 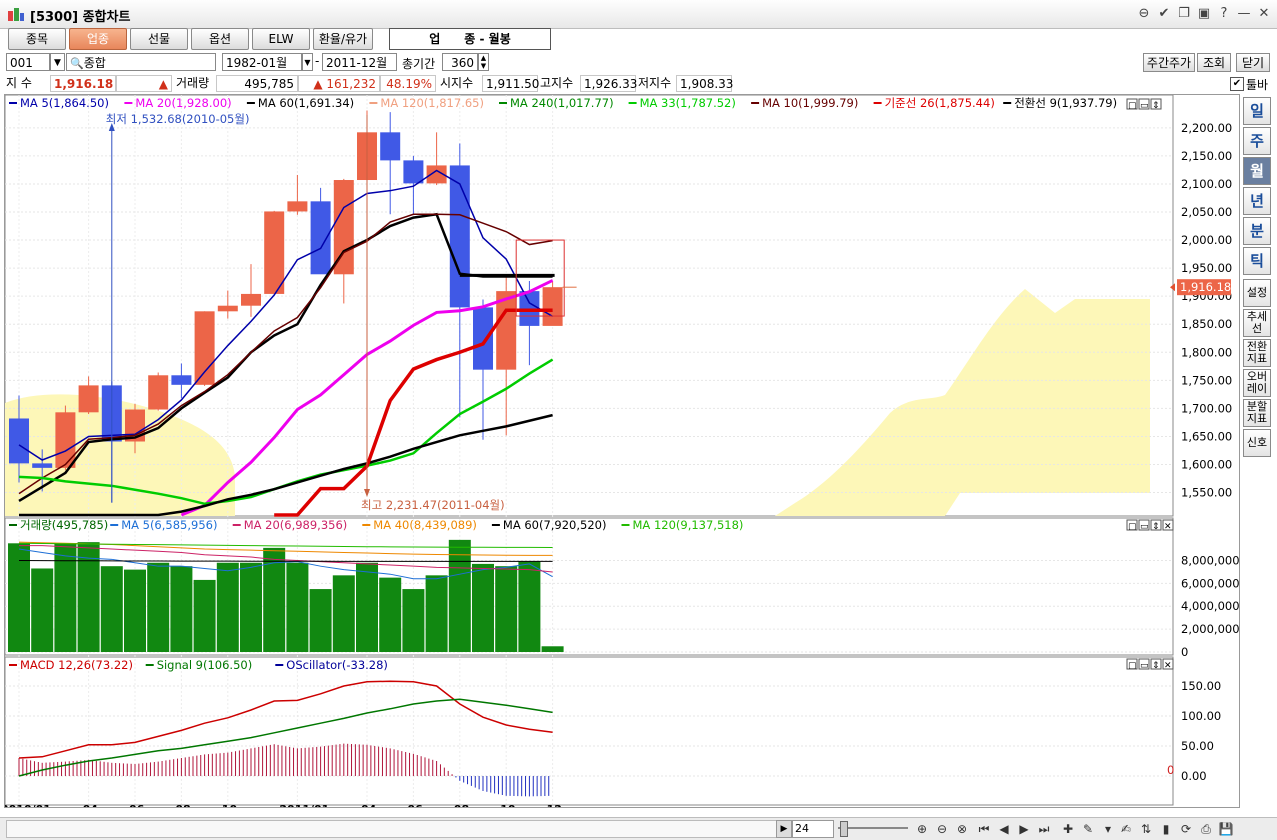 I want to click on copy-icon: ❐, so click(x=1184, y=14).